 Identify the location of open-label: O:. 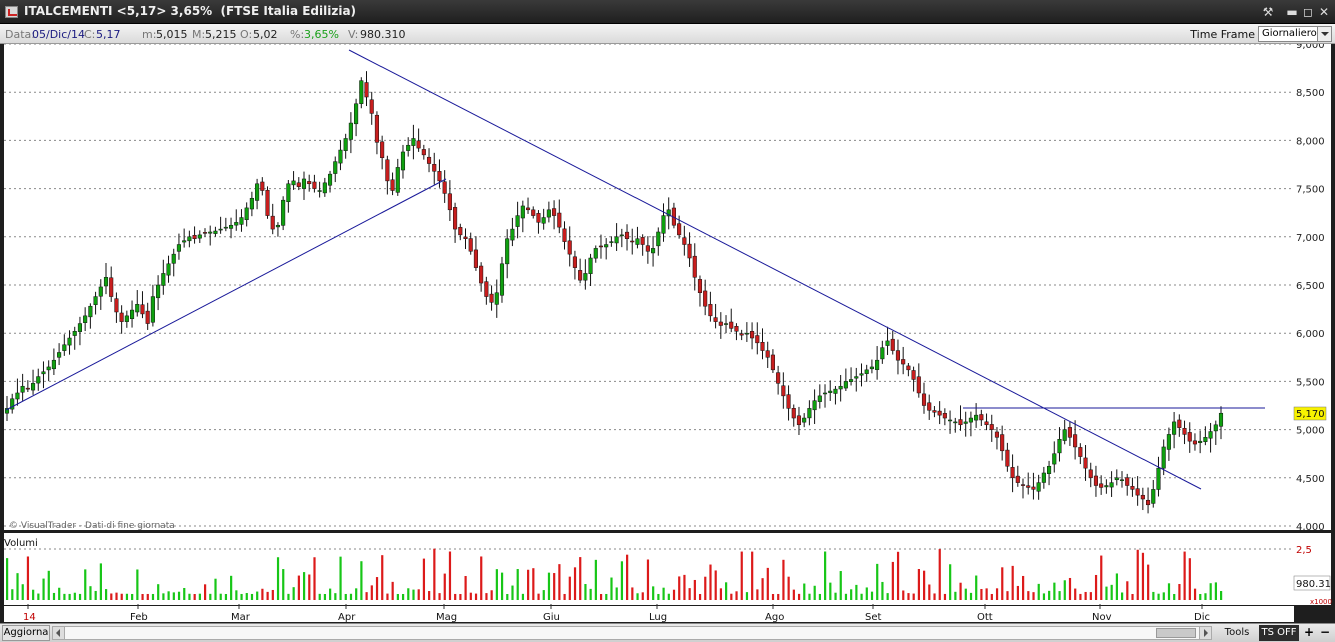
(246, 34).